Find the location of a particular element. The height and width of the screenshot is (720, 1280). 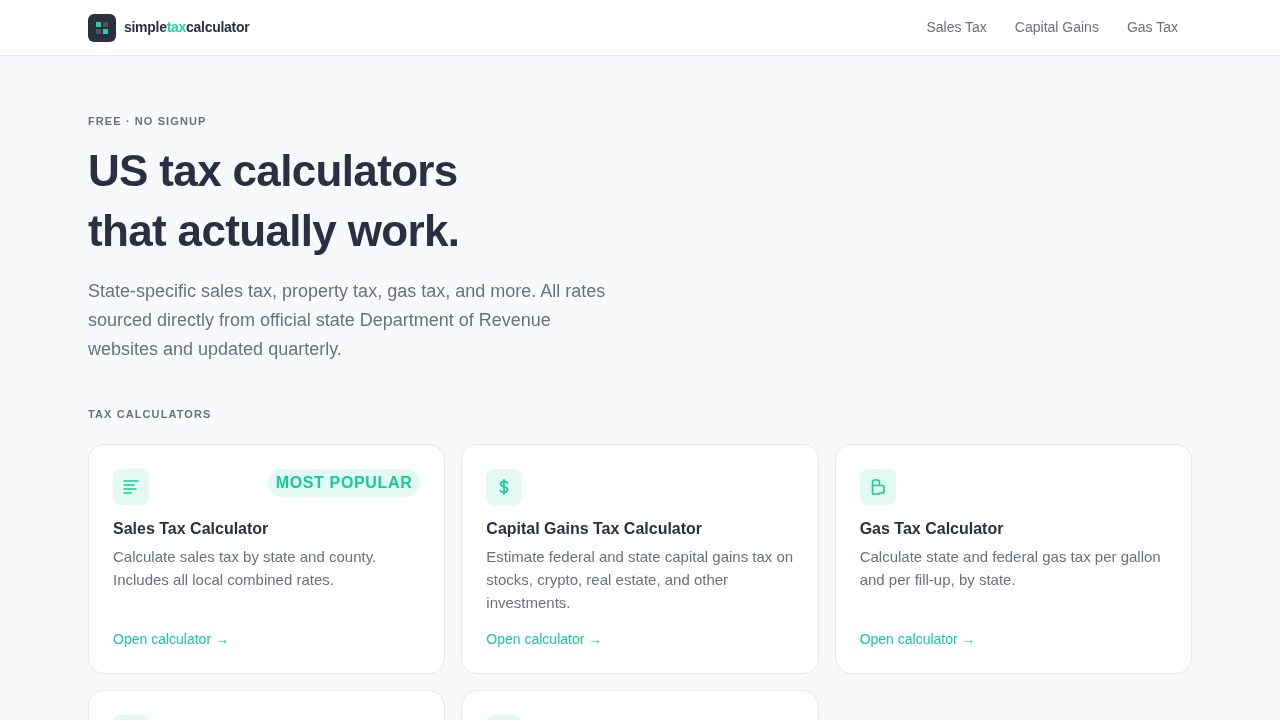

logo-icon is located at coordinates (102, 27).